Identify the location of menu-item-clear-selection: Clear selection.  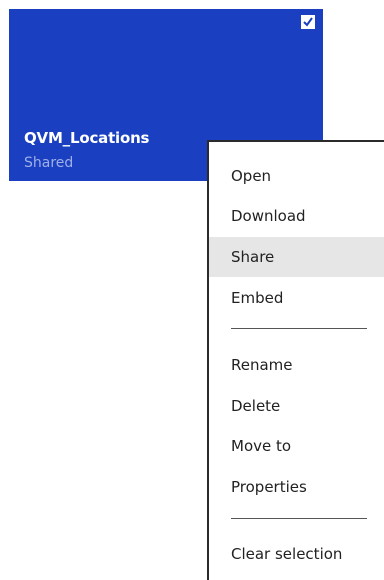
(296, 554).